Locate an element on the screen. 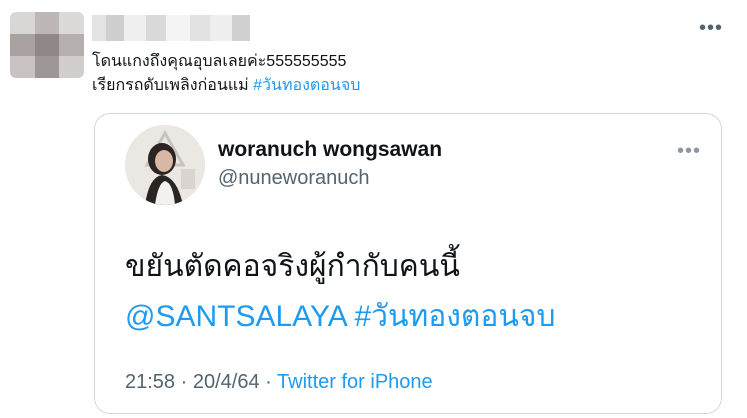 This screenshot has width=747, height=418. more-options-icon: ••• is located at coordinates (711, 28).